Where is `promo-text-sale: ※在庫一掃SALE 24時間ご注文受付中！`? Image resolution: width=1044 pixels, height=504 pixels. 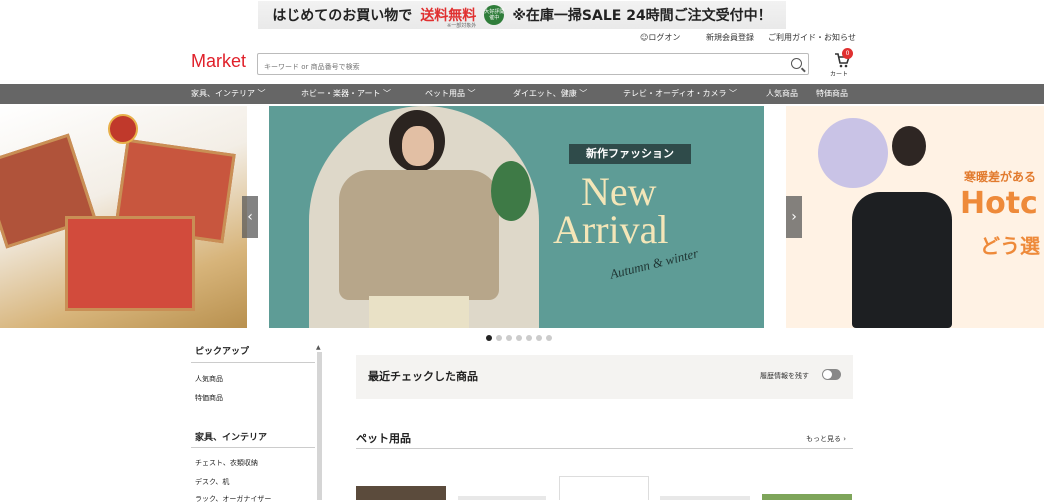 promo-text-sale: ※在庫一掃SALE 24時間ご注文受付中！ is located at coordinates (642, 16).